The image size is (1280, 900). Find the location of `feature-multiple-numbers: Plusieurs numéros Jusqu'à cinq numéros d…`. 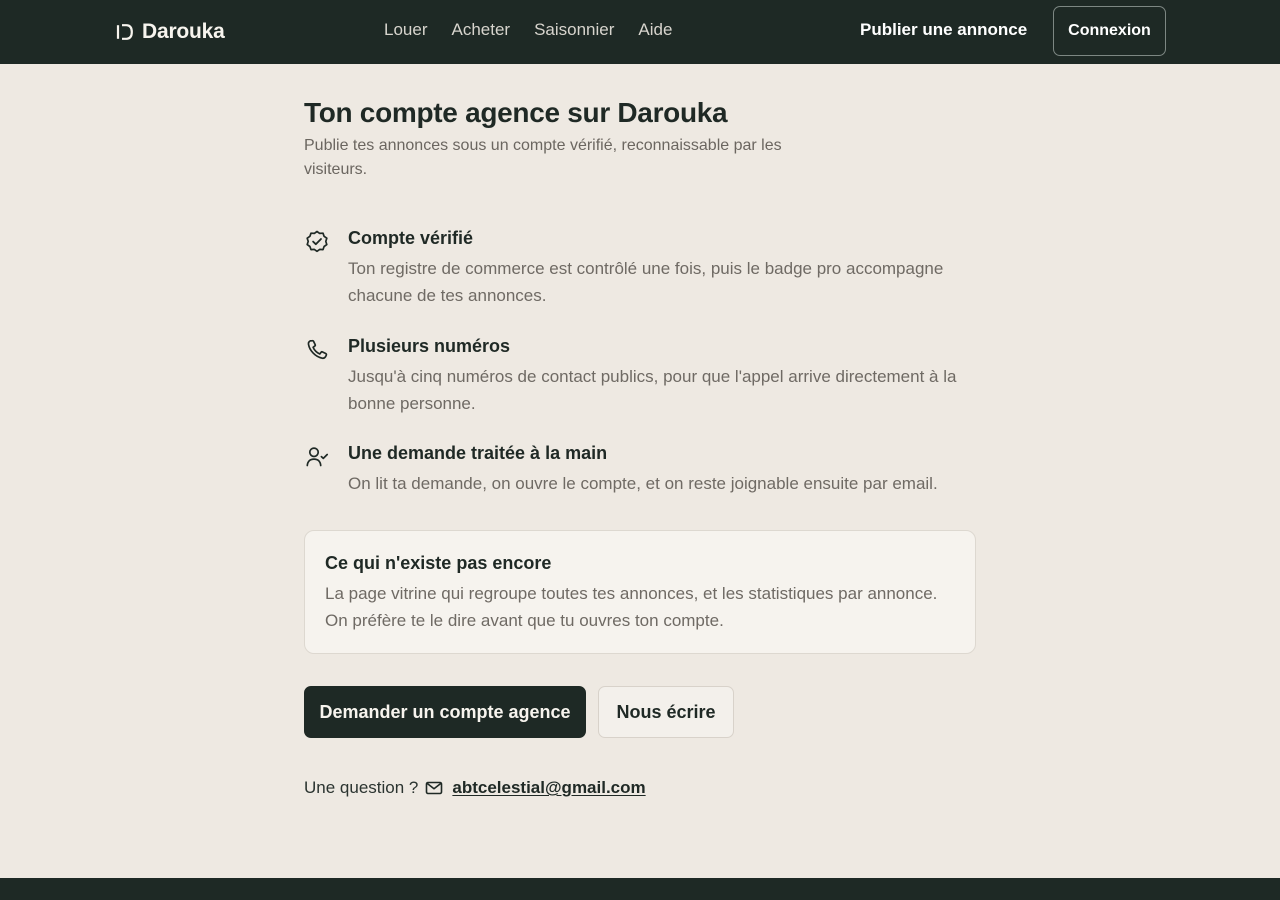

feature-multiple-numbers: Plusieurs numéros Jusqu'à cinq numéros d… is located at coordinates (640, 376).